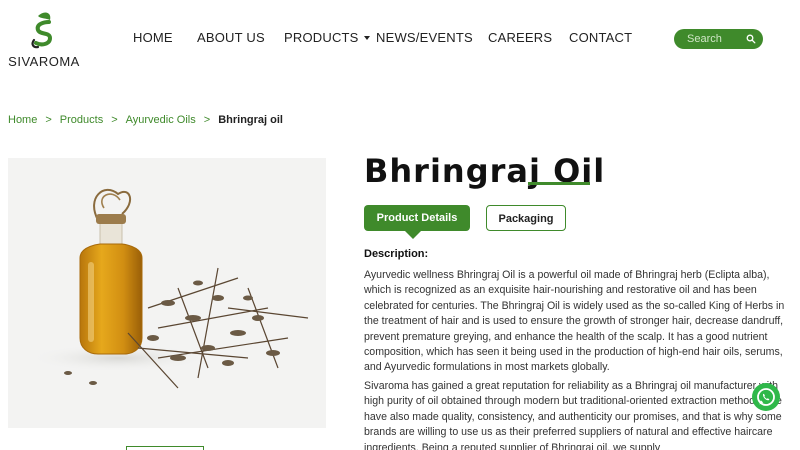 The image size is (800, 450). I want to click on brand-logo: SIVAROMA, so click(44, 39).